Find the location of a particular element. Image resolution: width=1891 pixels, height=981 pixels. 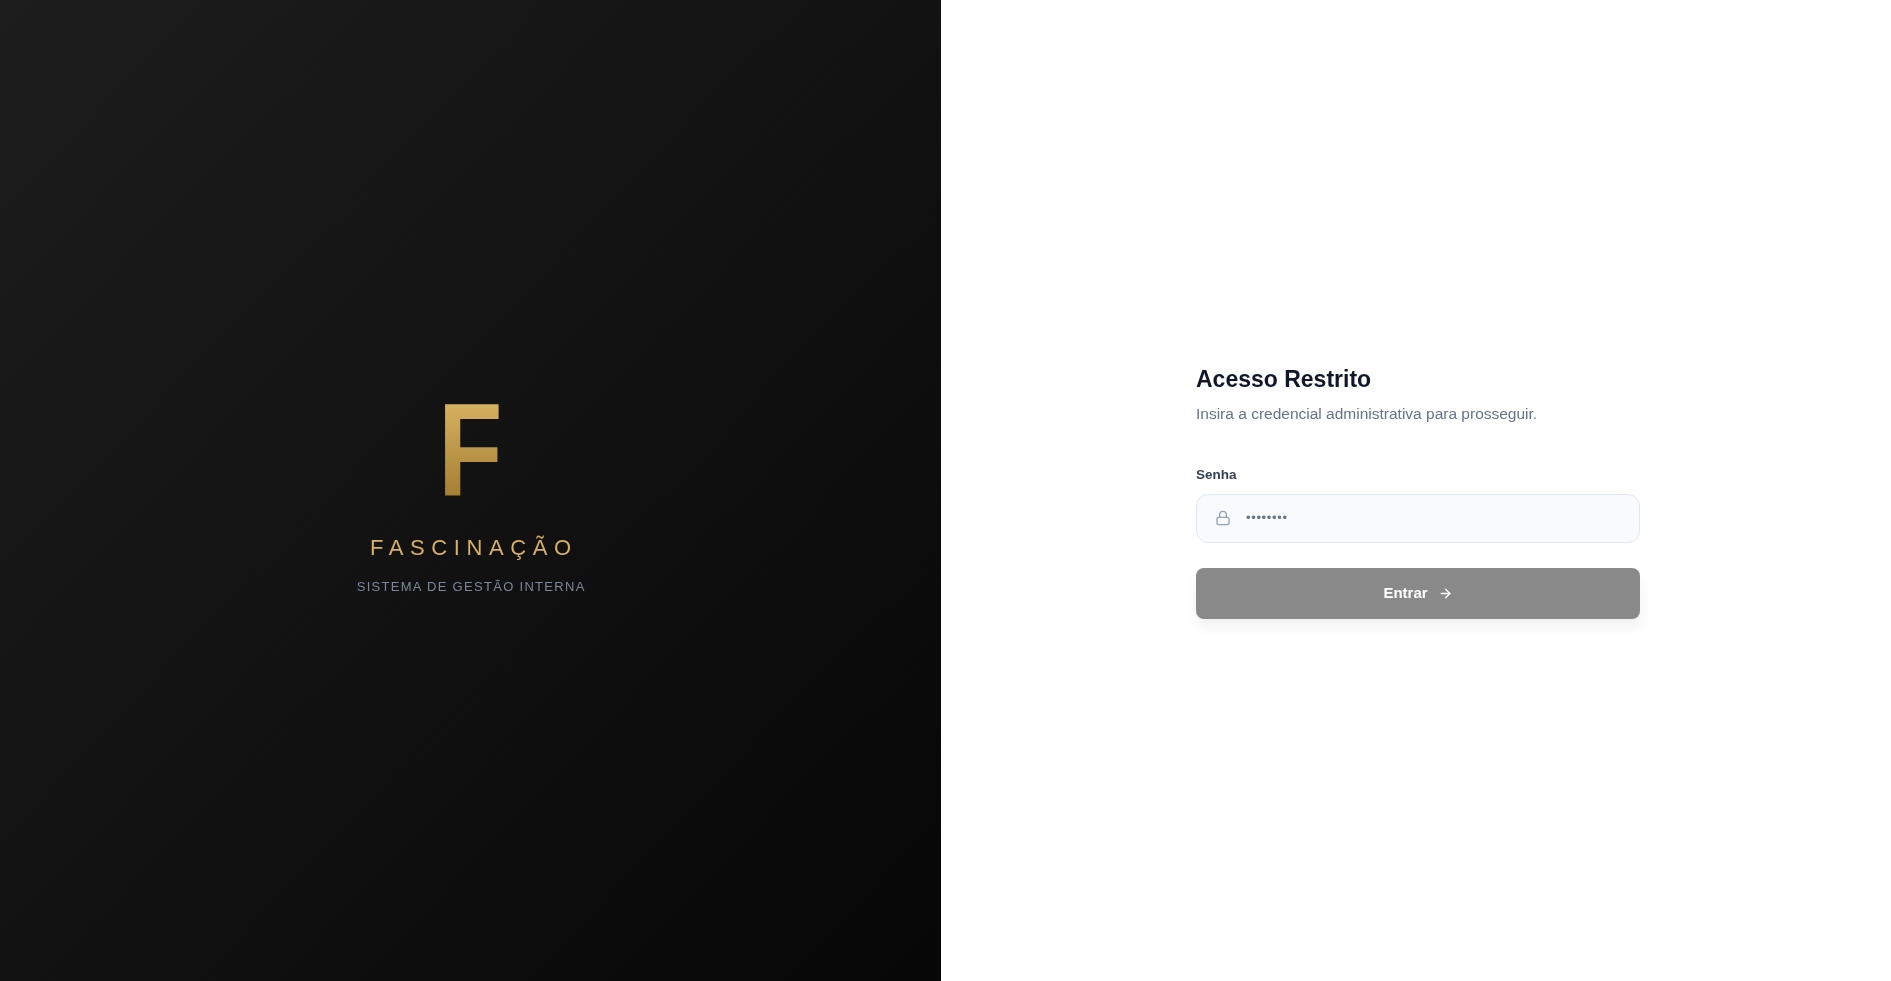

brand-name: FASCINAÇÃO is located at coordinates (473, 547).